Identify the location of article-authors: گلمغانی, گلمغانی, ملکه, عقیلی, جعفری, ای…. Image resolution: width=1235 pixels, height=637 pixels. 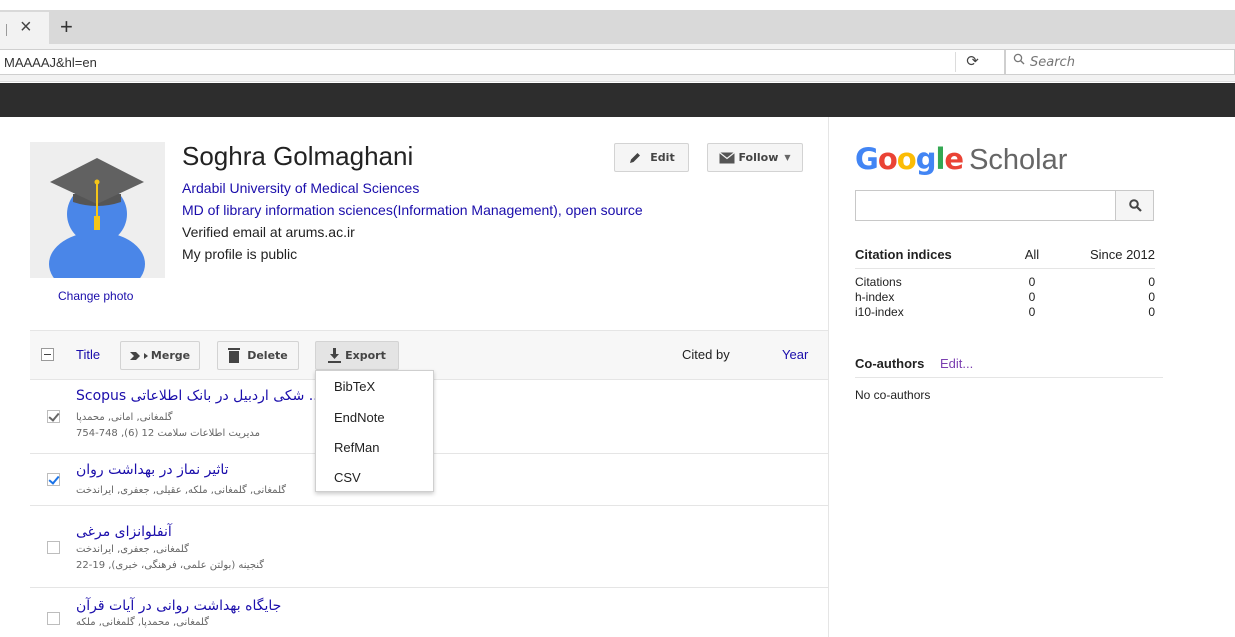
(181, 490).